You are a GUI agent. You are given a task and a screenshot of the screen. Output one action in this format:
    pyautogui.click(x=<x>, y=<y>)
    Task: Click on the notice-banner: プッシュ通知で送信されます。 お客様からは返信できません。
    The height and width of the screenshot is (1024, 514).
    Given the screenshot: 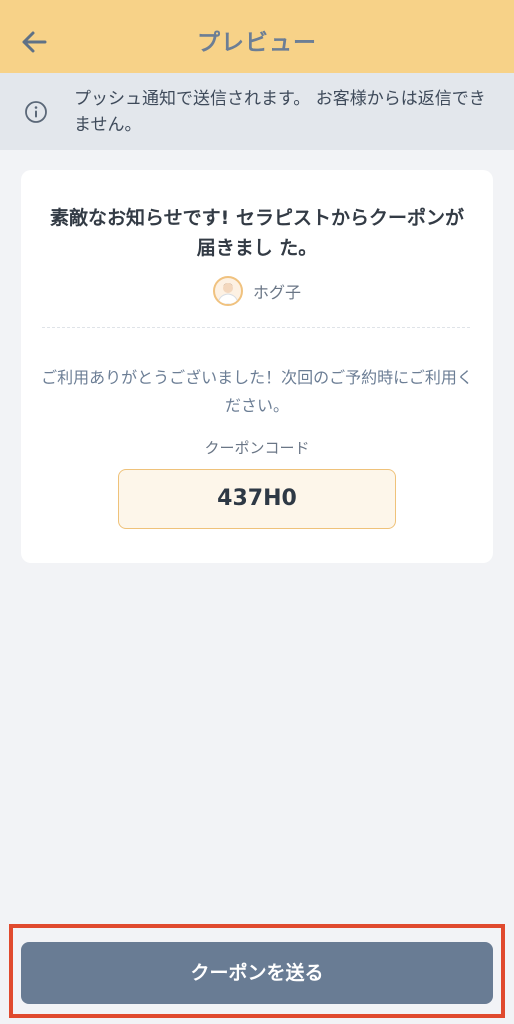 What is the action you would take?
    pyautogui.click(x=257, y=111)
    